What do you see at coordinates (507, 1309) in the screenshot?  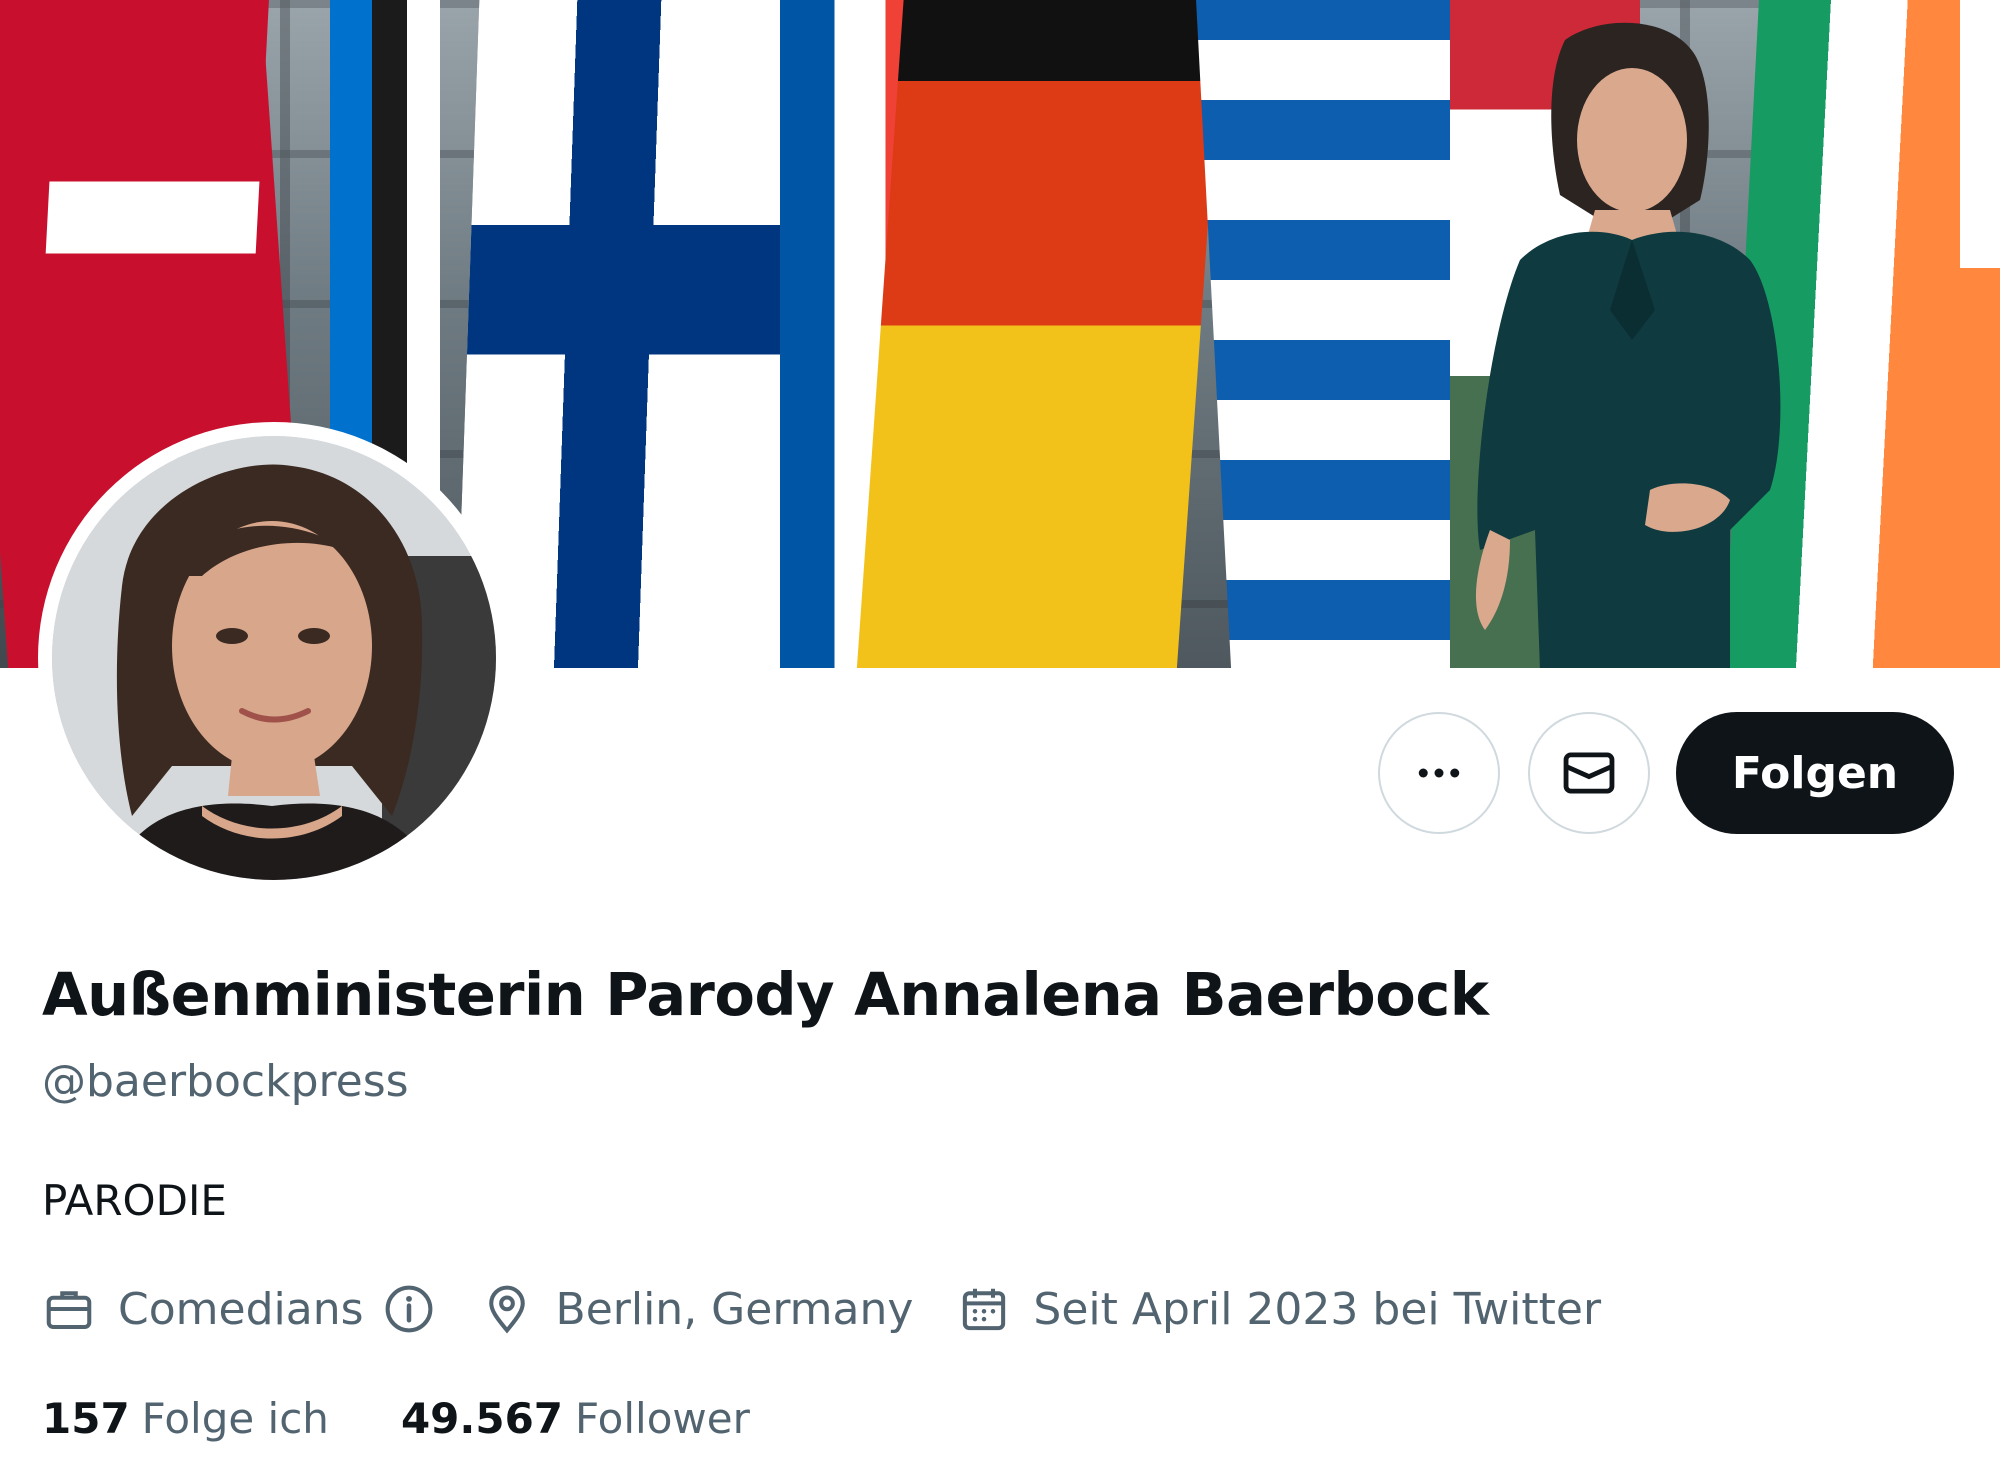 I see `location-pin-icon` at bounding box center [507, 1309].